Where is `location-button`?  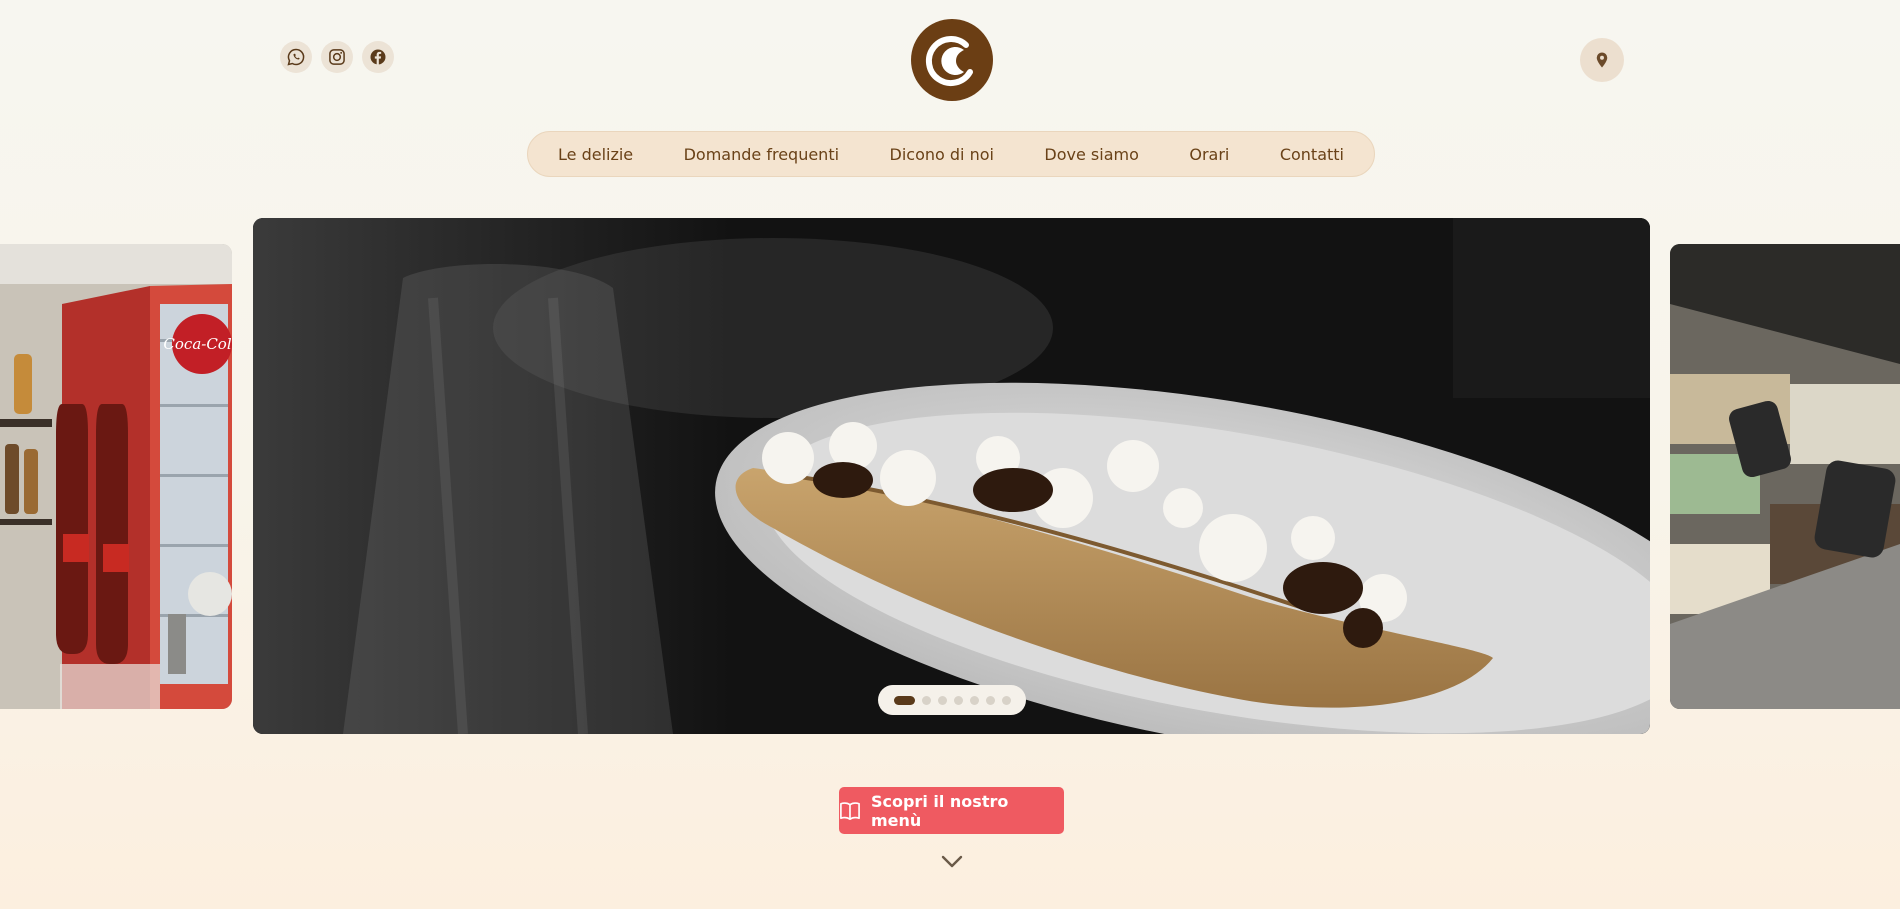 location-button is located at coordinates (1602, 60).